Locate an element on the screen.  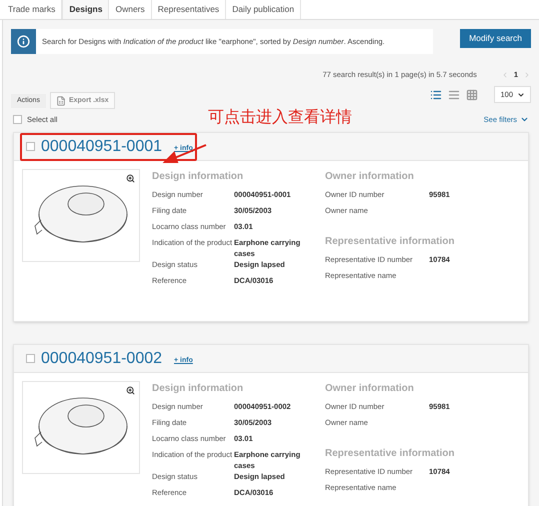
annotation-arrow is located at coordinates (184, 154).